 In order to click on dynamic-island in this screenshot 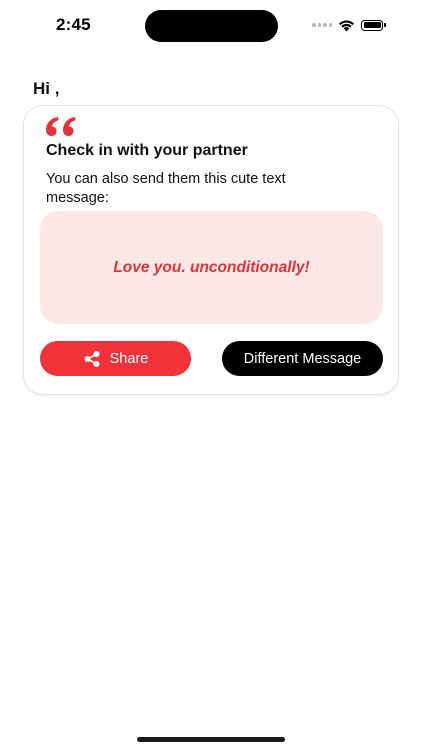, I will do `click(211, 26)`.